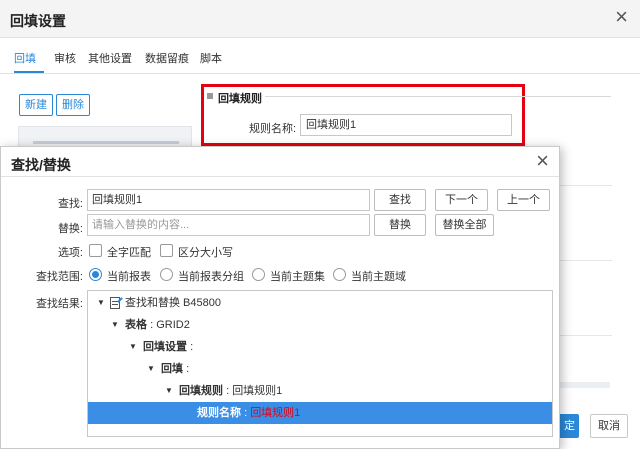 This screenshot has height=449, width=640. Describe the element at coordinates (320, 413) in the screenshot. I see `tree-node-rule-name: 规则名称 : 回填规则1` at that location.